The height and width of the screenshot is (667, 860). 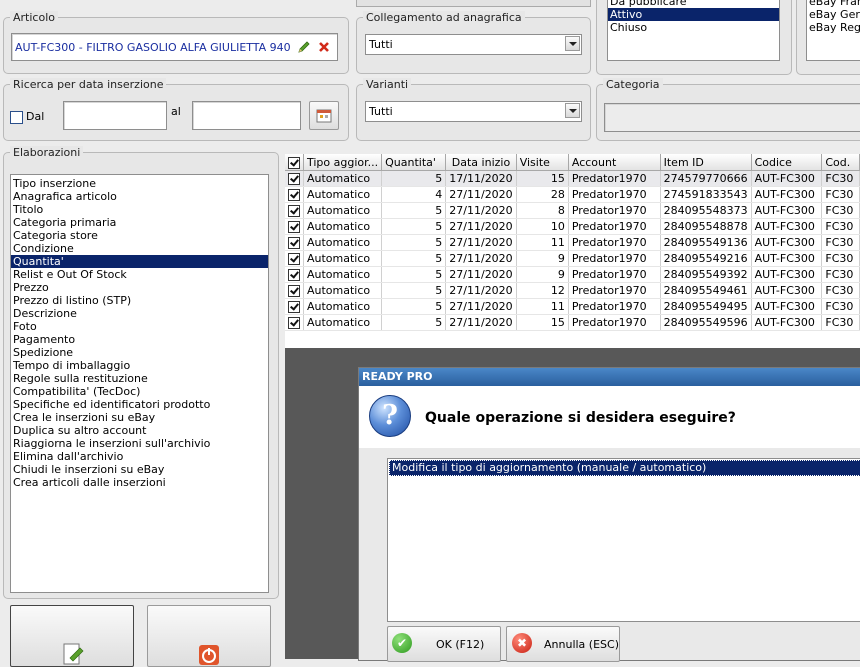 What do you see at coordinates (139, 443) in the screenshot?
I see `elaborazione-item: Riaggiorna le inserzioni sull'archivio` at bounding box center [139, 443].